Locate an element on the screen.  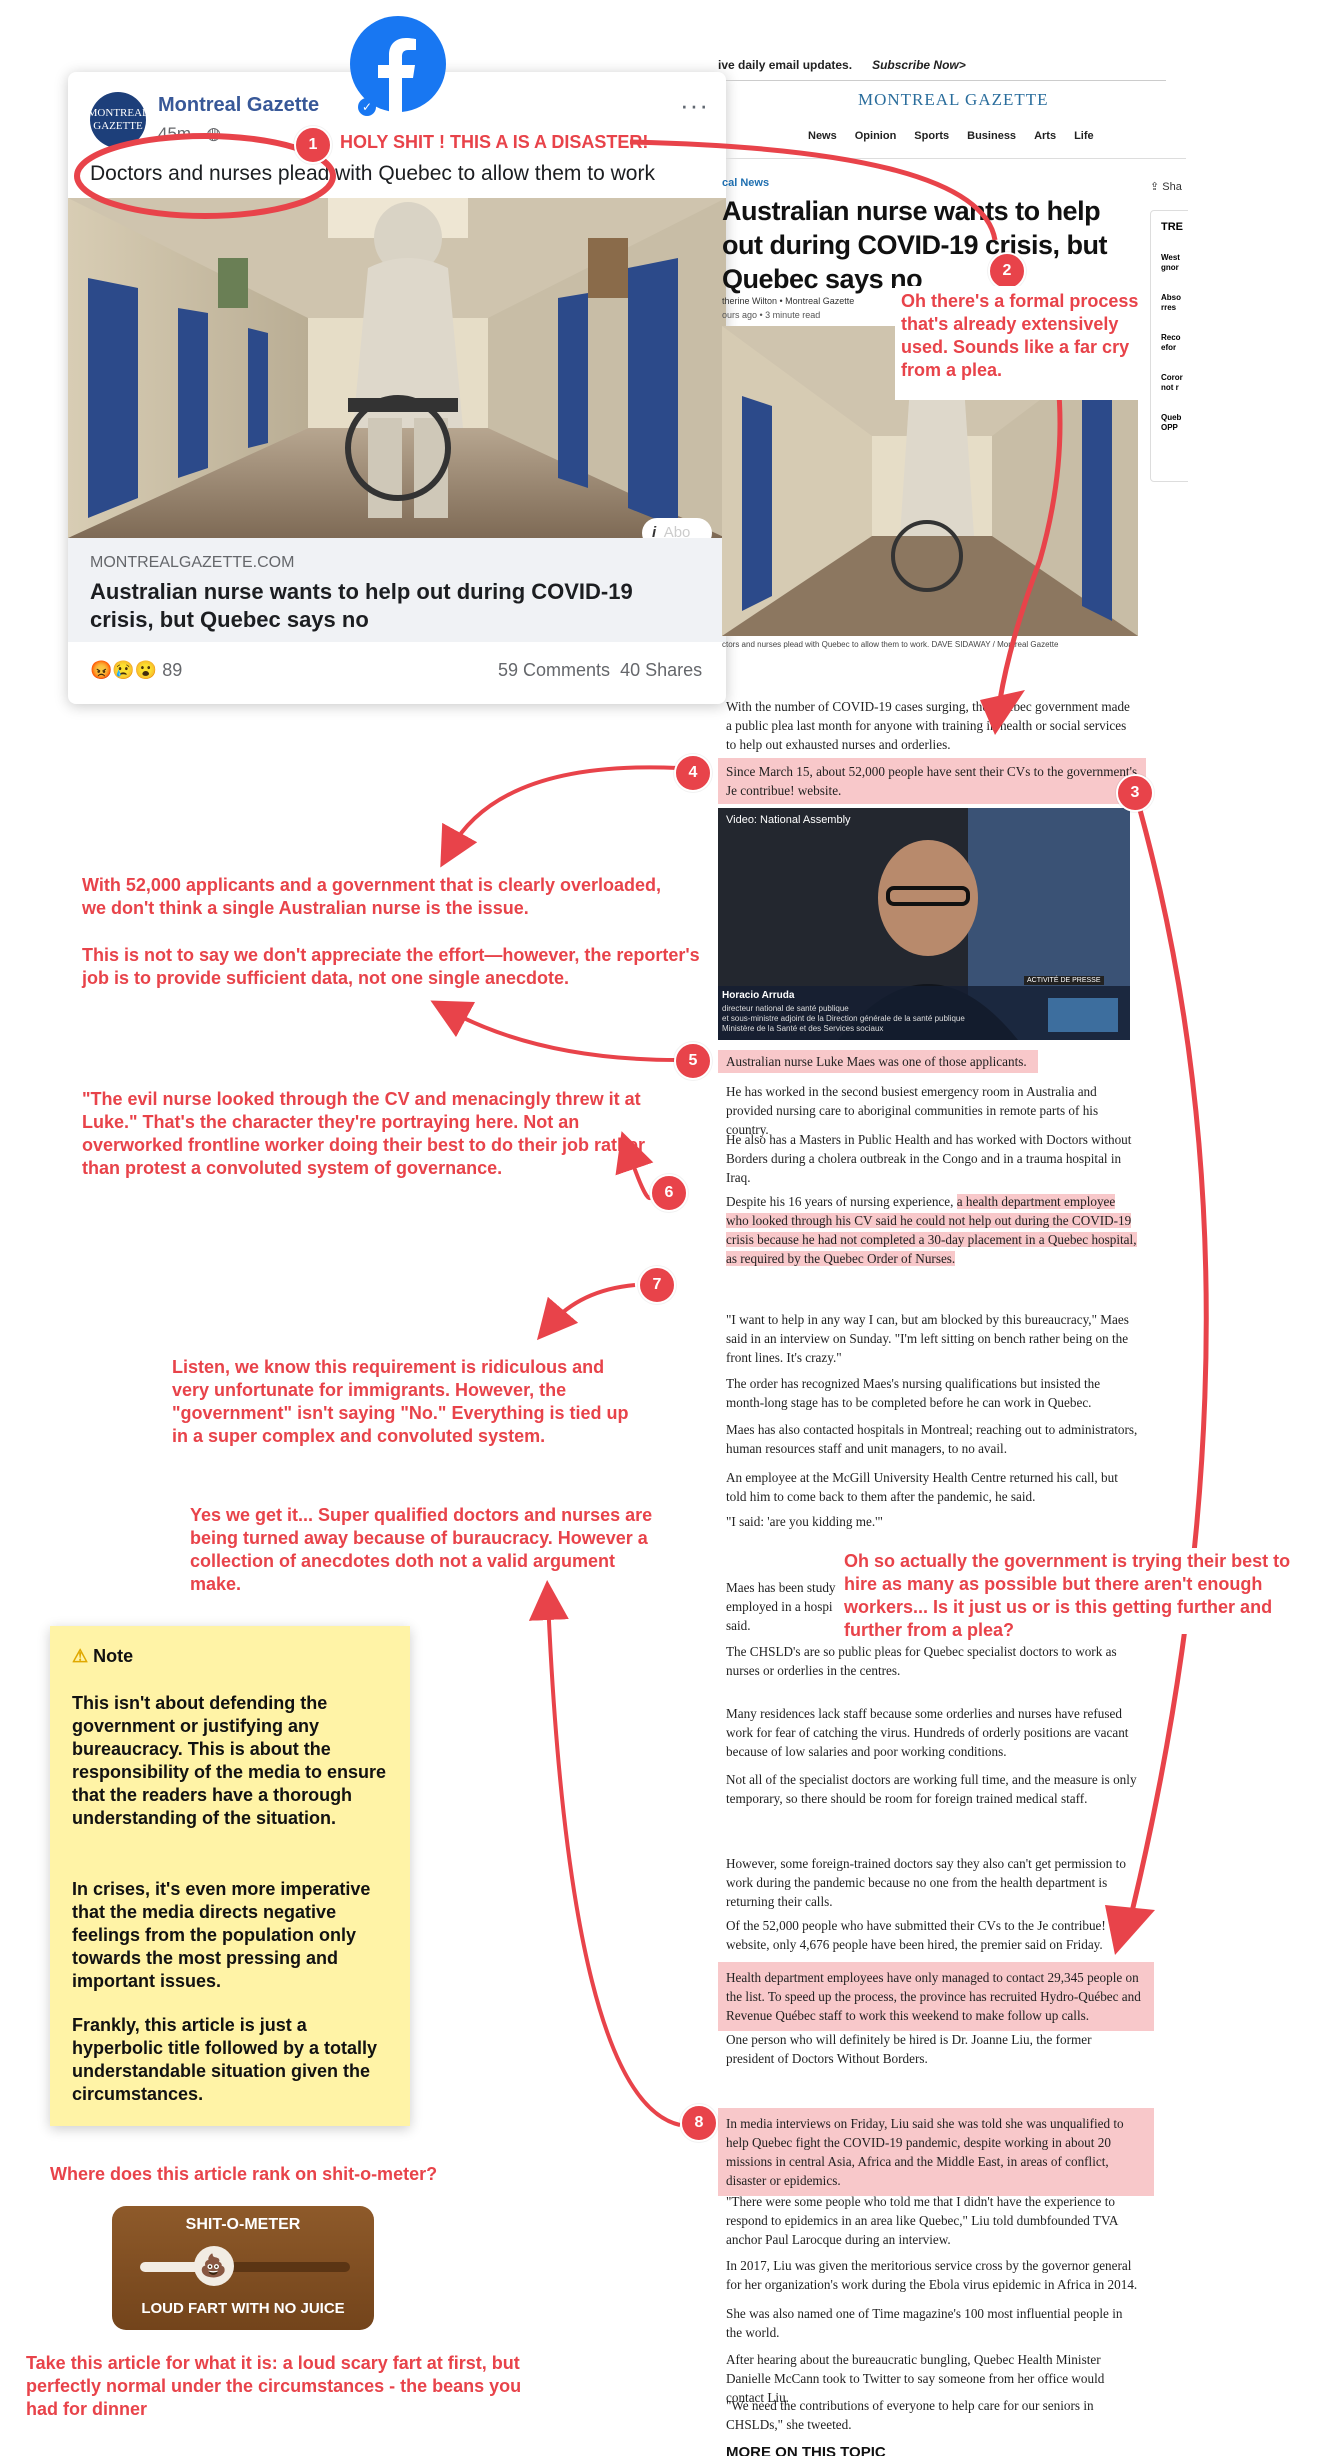
badge-7: 7 is located at coordinates (657, 1285).